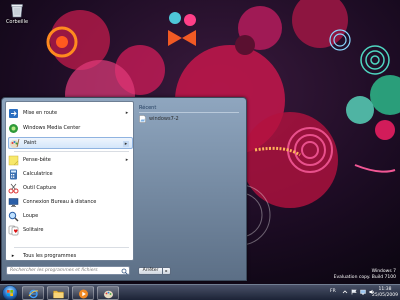 The height and width of the screenshot is (300, 400). I want to click on media-player-icon, so click(83, 294).